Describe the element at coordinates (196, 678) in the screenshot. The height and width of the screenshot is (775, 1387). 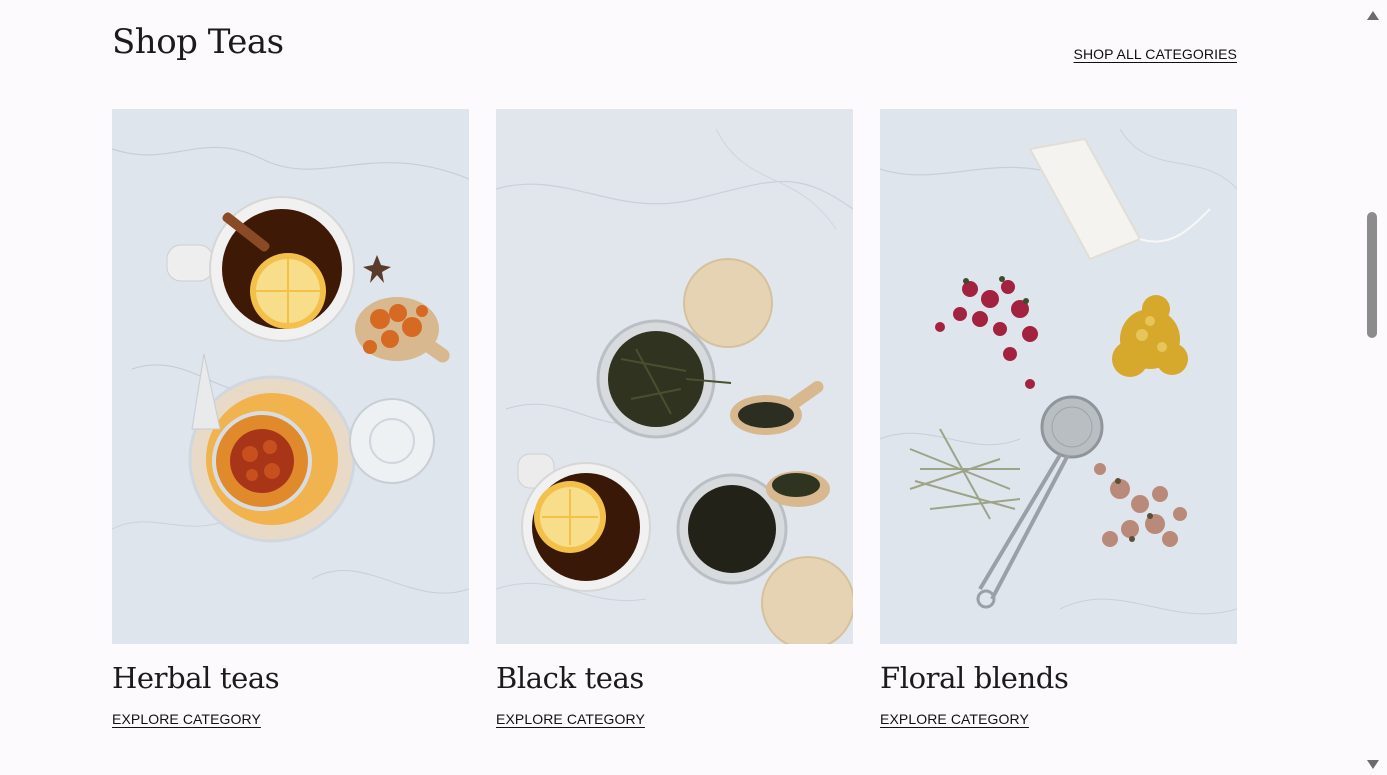
I see `category-title: Herbal teas` at that location.